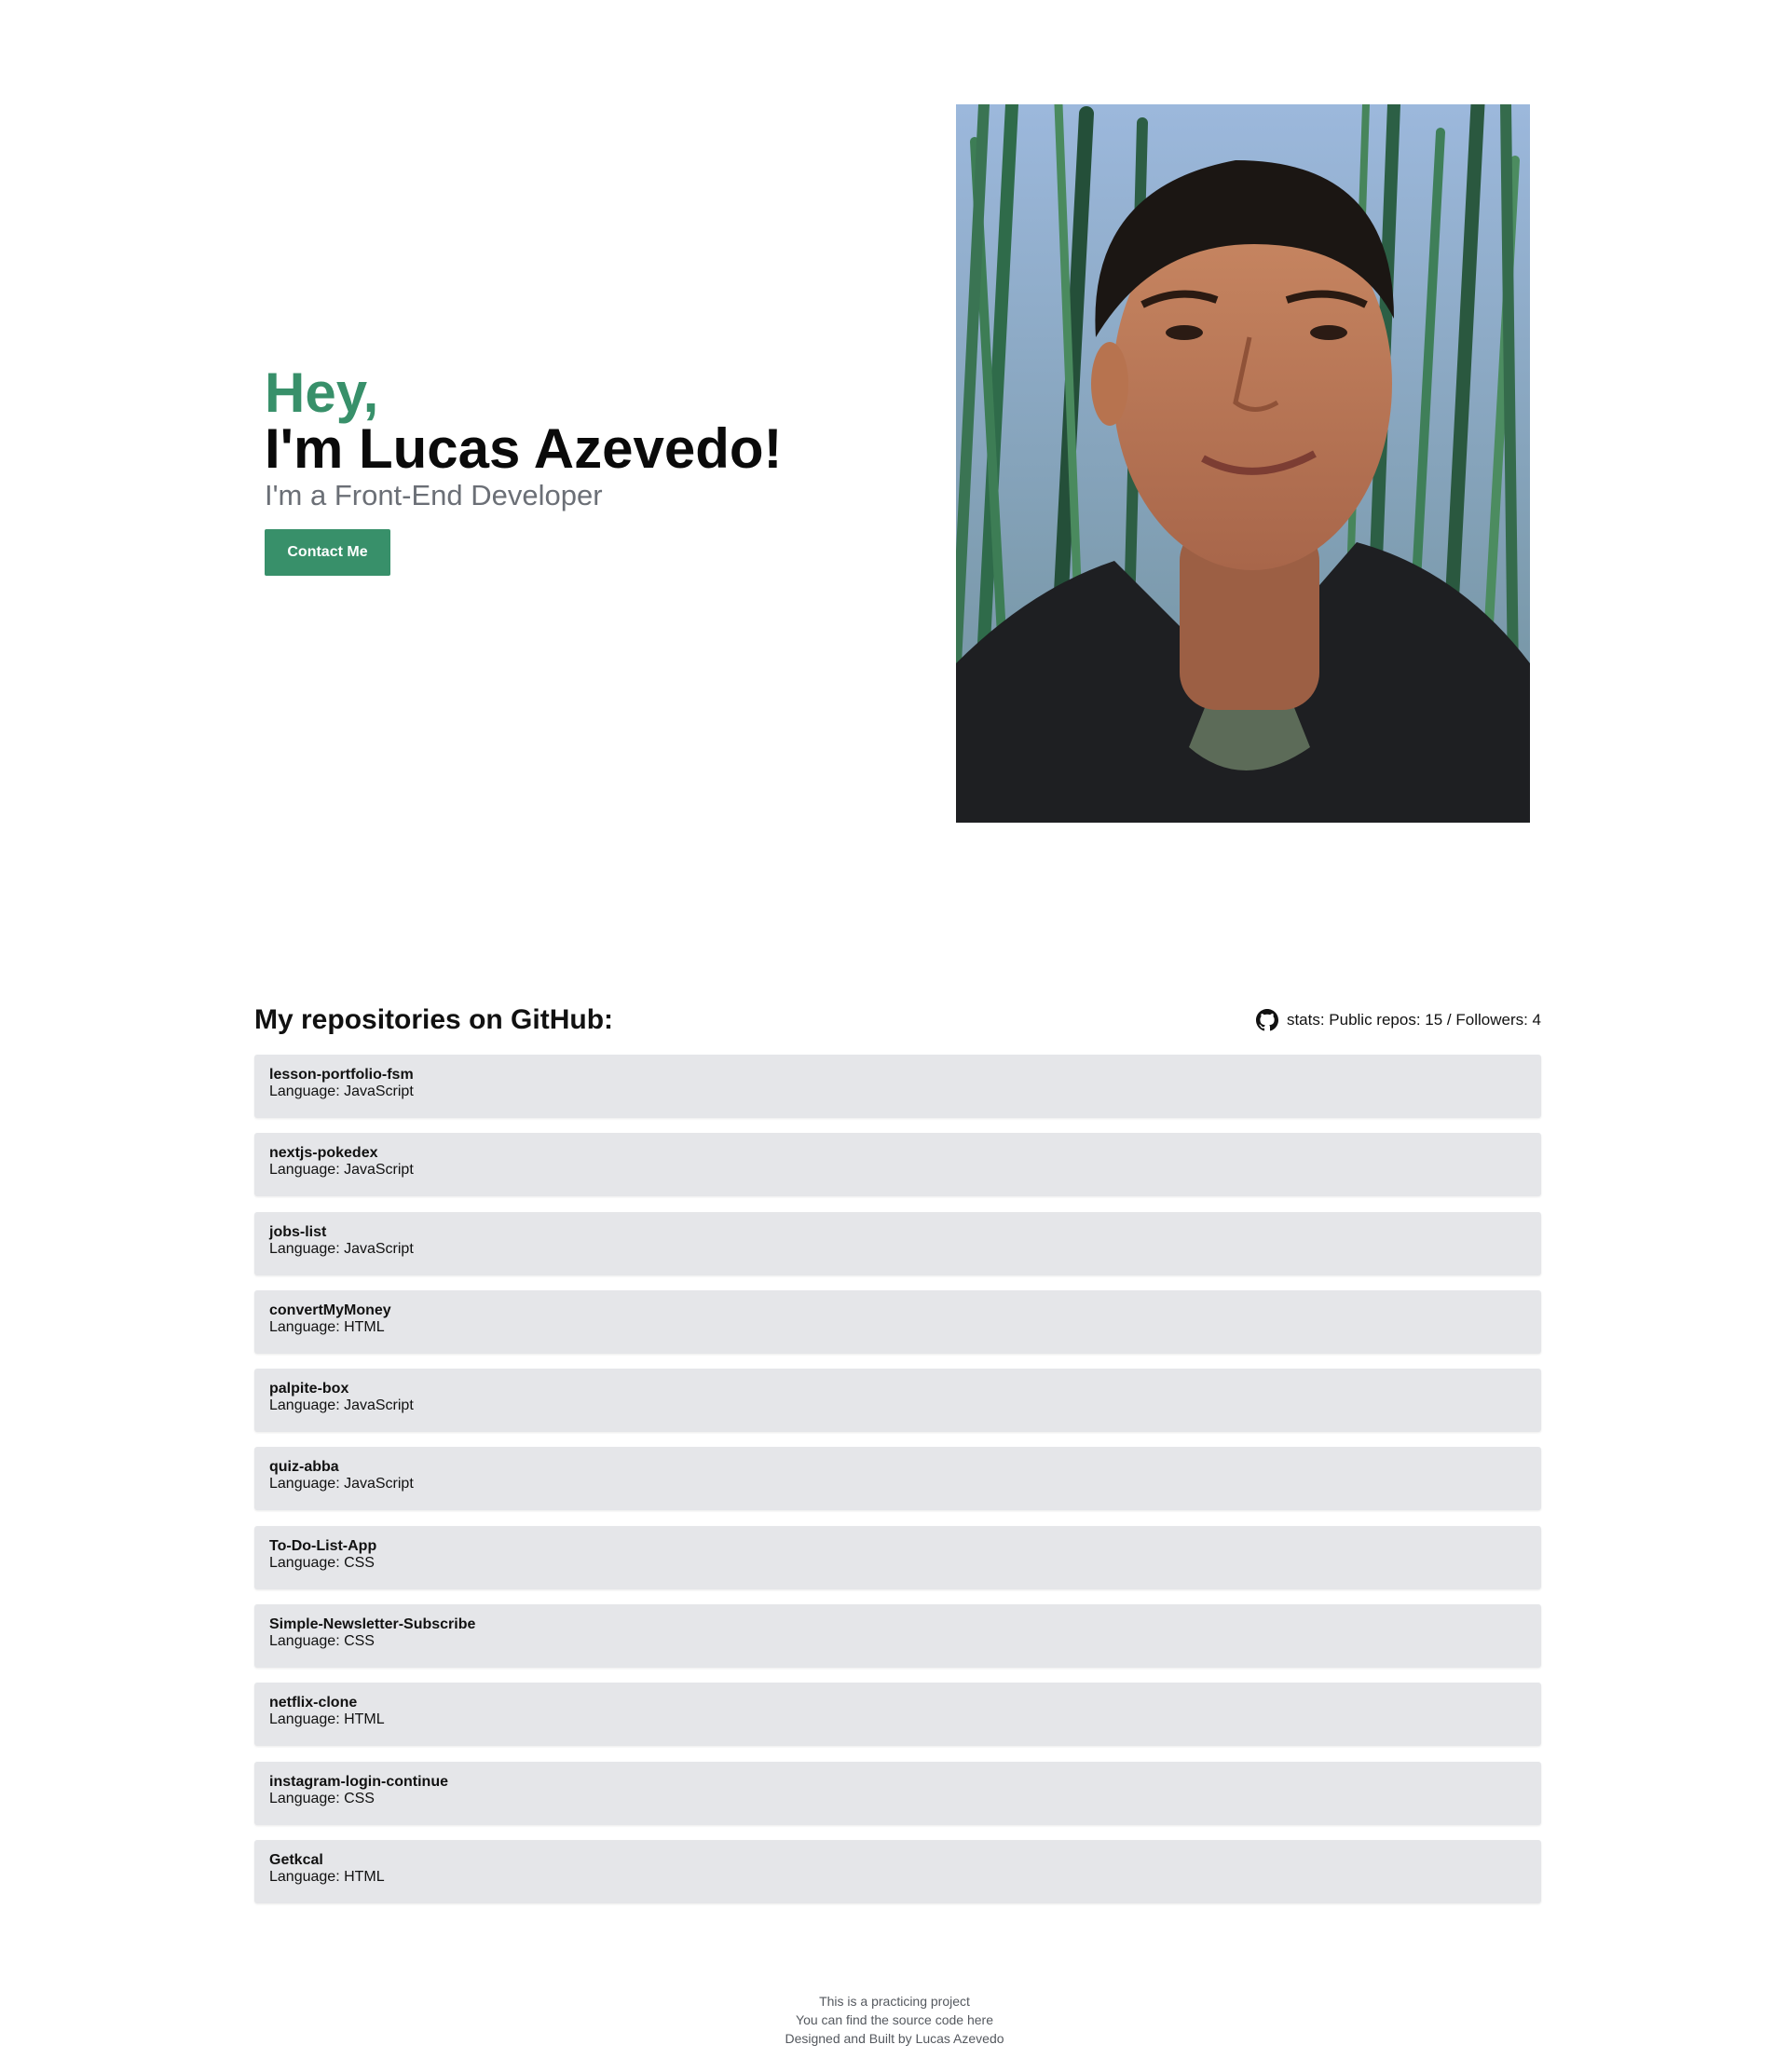 The height and width of the screenshot is (2072, 1789). Describe the element at coordinates (313, 1703) in the screenshot. I see `repository-name: netflix-clone` at that location.